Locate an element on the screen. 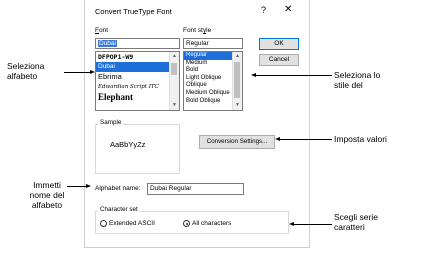 The image size is (427, 261). sample-text: AaBbYyZz is located at coordinates (128, 144).